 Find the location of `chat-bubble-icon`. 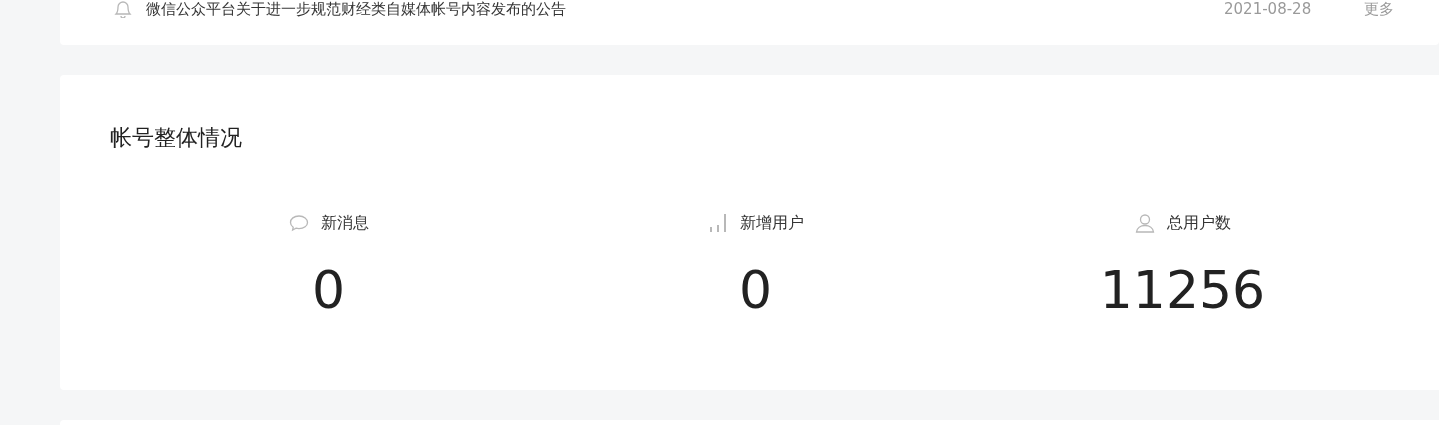

chat-bubble-icon is located at coordinates (298, 223).